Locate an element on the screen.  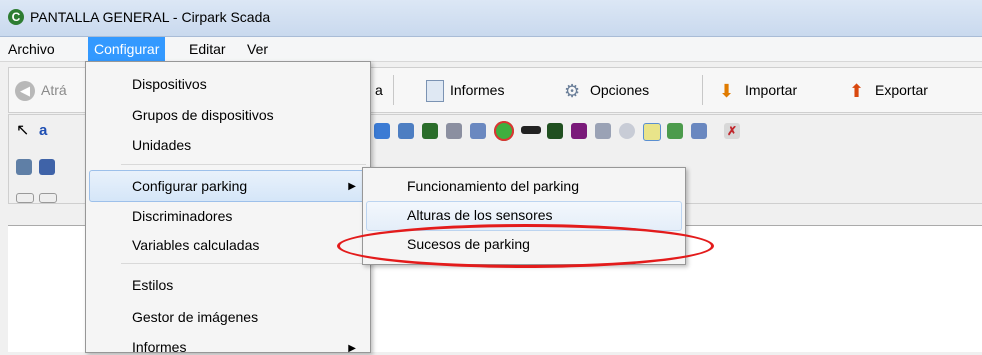
car-icon is located at coordinates (478, 131).